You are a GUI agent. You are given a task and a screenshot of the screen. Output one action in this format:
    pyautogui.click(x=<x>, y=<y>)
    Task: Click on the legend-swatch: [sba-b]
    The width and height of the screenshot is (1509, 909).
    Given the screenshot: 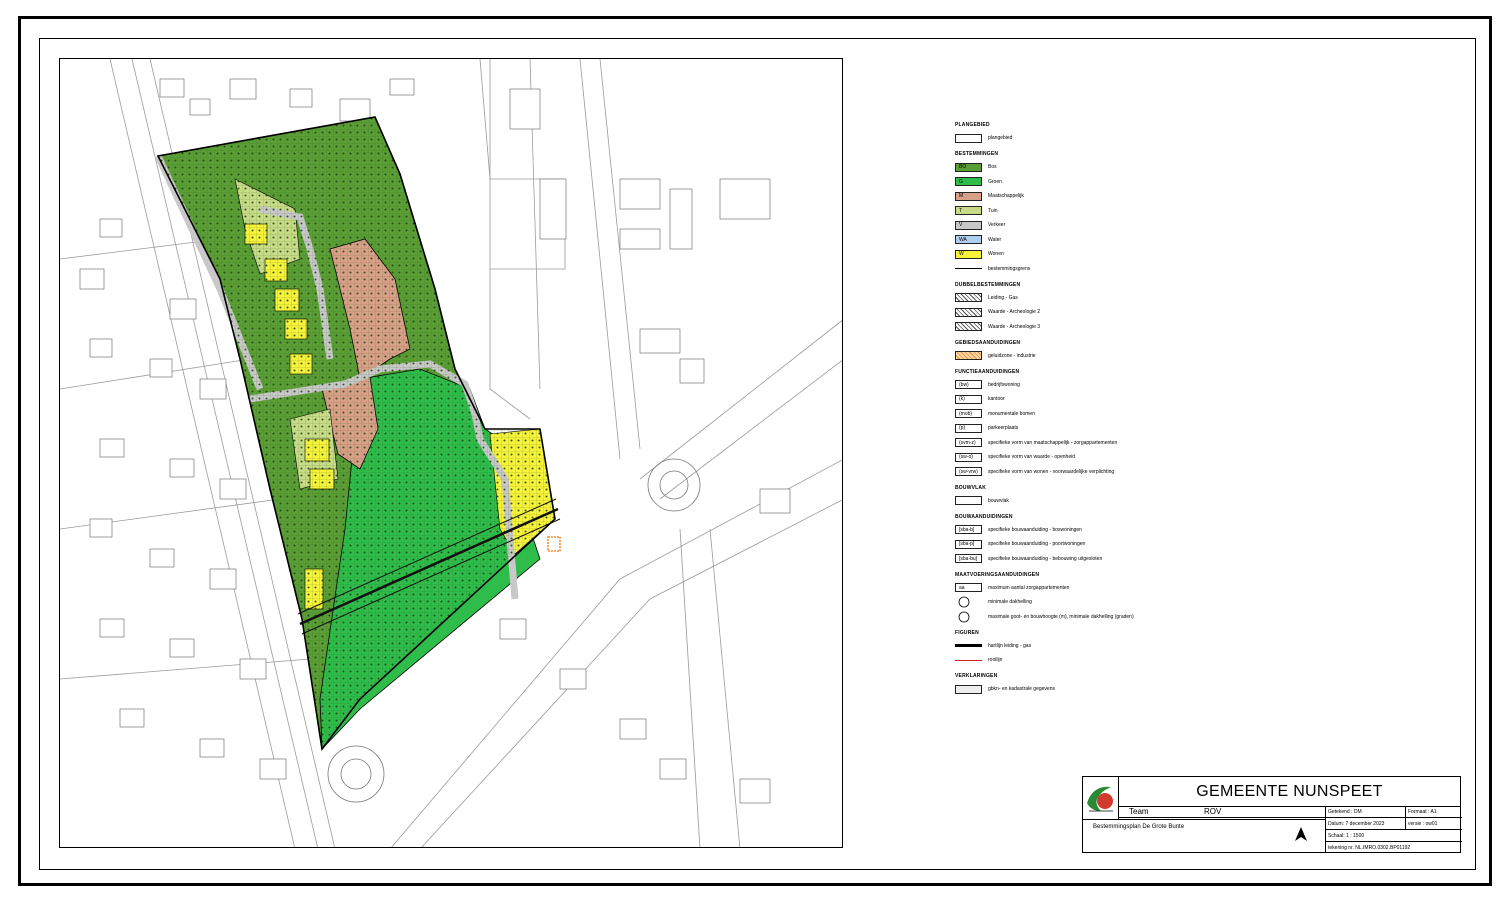 What is the action you would take?
    pyautogui.click(x=968, y=529)
    